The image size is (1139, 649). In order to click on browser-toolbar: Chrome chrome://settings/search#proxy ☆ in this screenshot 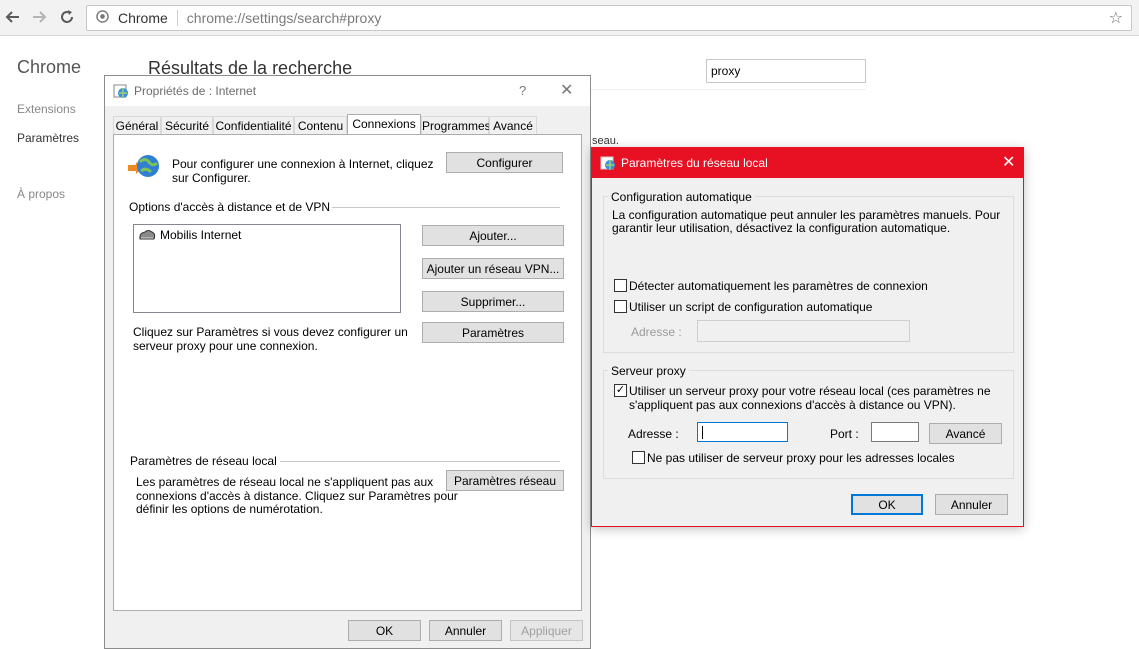, I will do `click(569, 18)`.